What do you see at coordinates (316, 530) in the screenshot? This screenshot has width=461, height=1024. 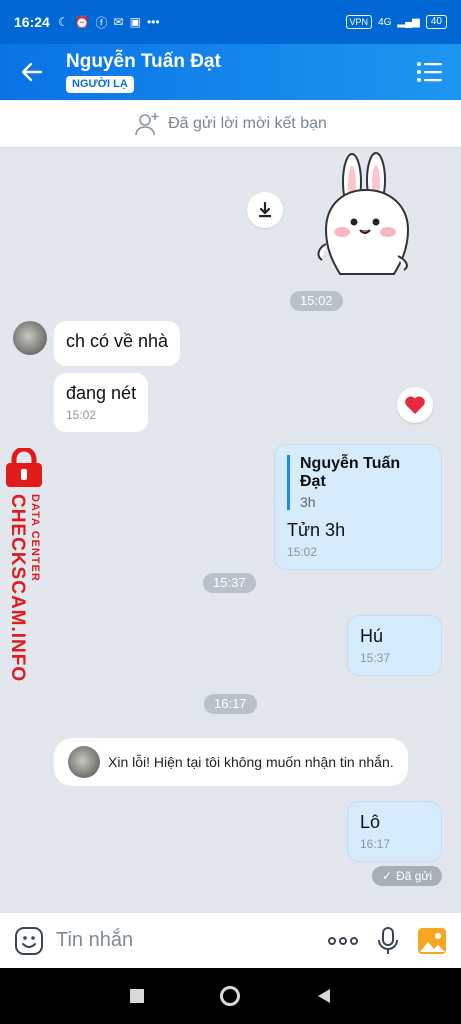 I see `message-text: Tửn 3h` at bounding box center [316, 530].